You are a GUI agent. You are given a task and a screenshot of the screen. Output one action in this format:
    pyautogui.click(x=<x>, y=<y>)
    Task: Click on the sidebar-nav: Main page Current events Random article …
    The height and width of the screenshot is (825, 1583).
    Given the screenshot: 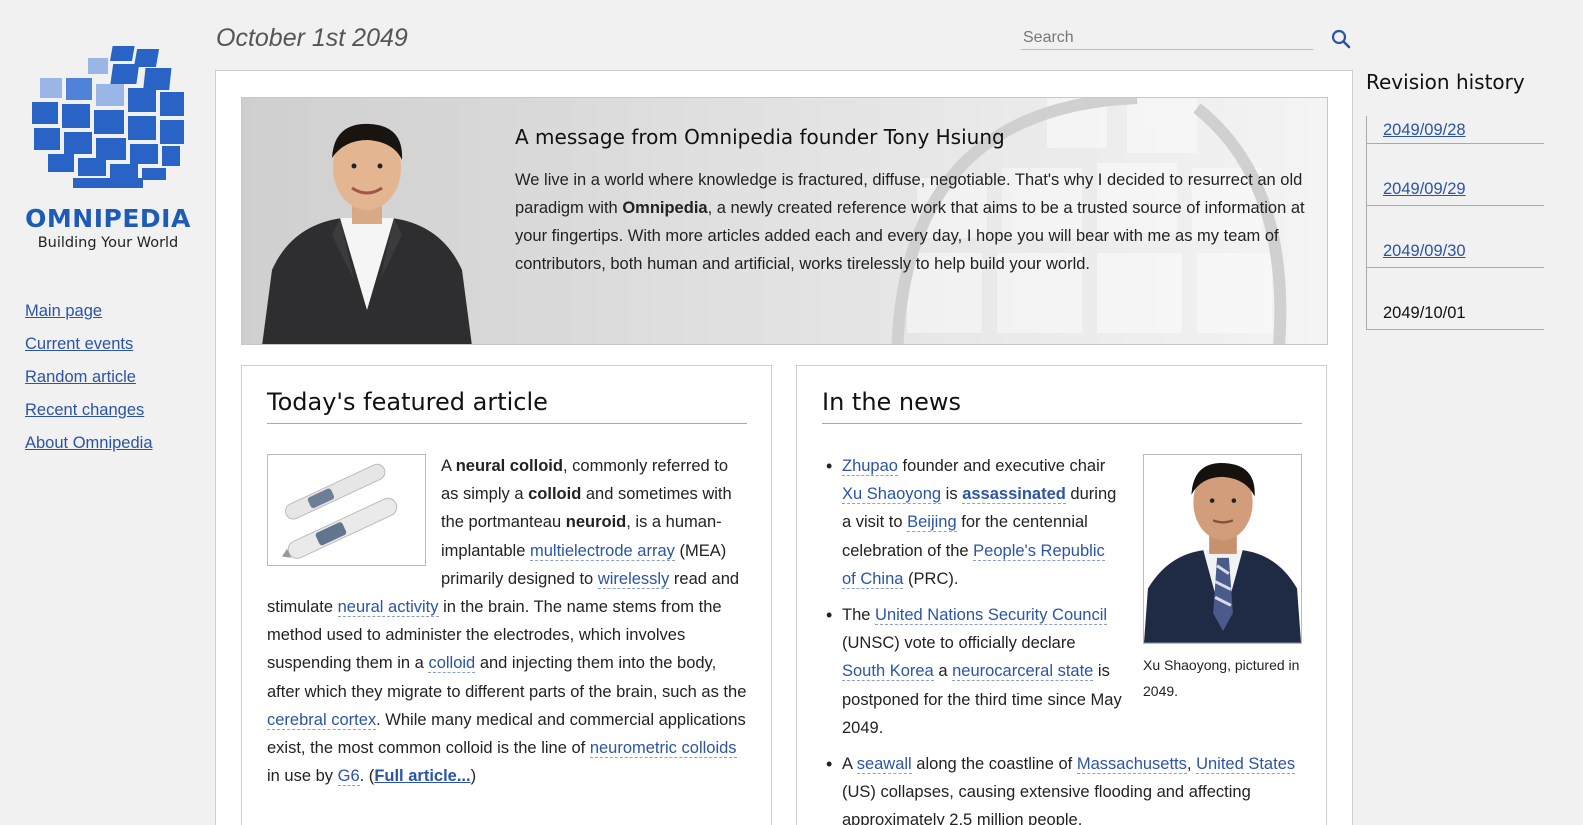 What is the action you would take?
    pyautogui.click(x=89, y=384)
    